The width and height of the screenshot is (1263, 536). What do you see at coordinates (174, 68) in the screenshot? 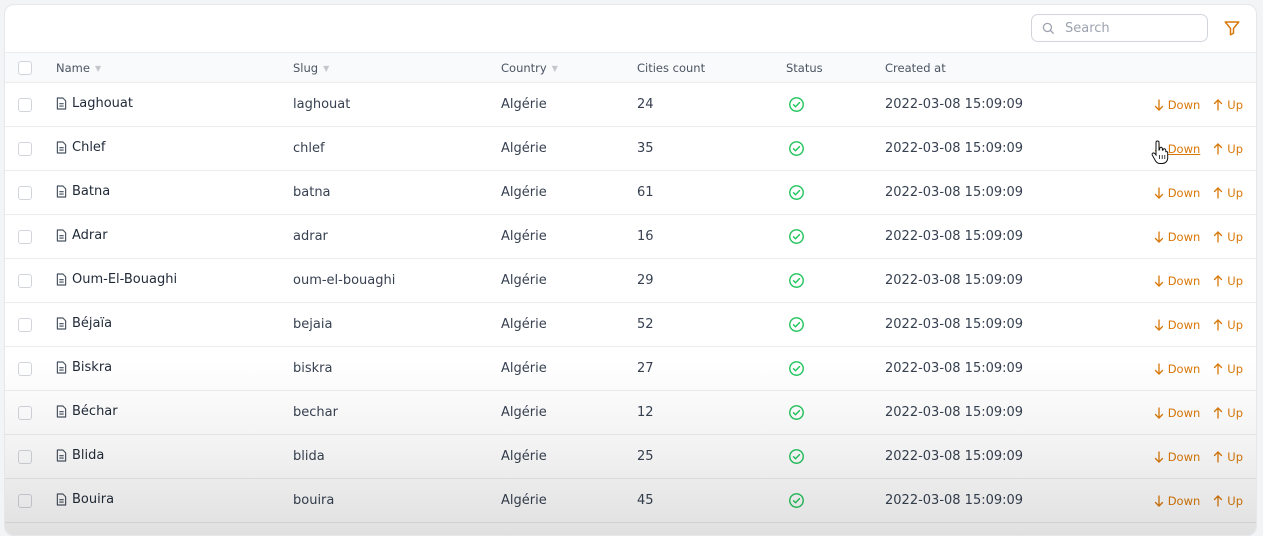
I see `column-header-name: Name ▼` at bounding box center [174, 68].